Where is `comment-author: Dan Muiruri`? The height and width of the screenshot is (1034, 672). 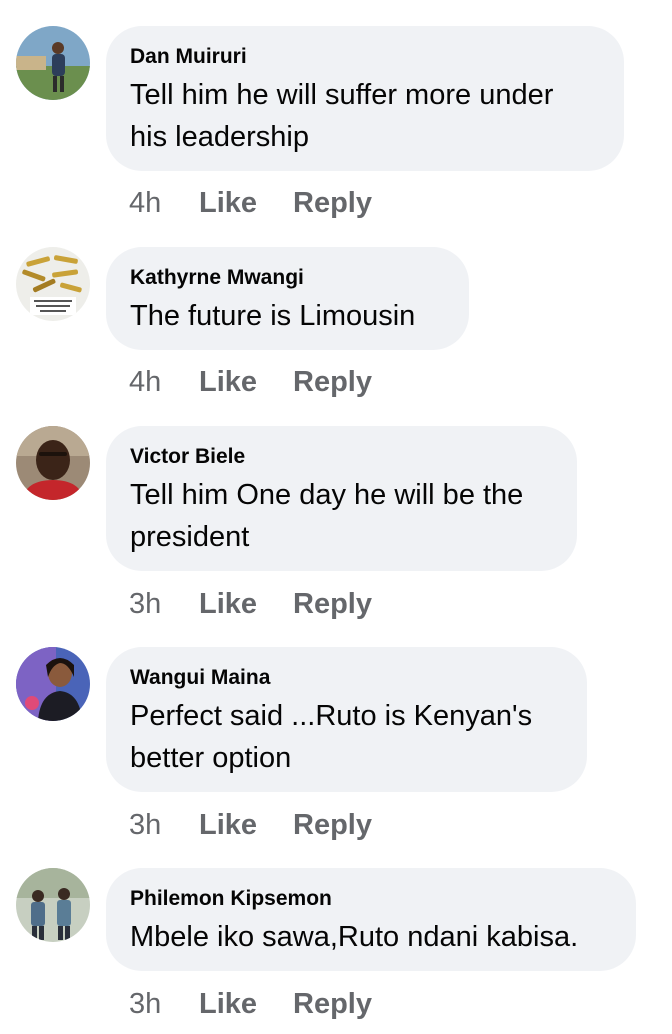 comment-author: Dan Muiruri is located at coordinates (364, 57).